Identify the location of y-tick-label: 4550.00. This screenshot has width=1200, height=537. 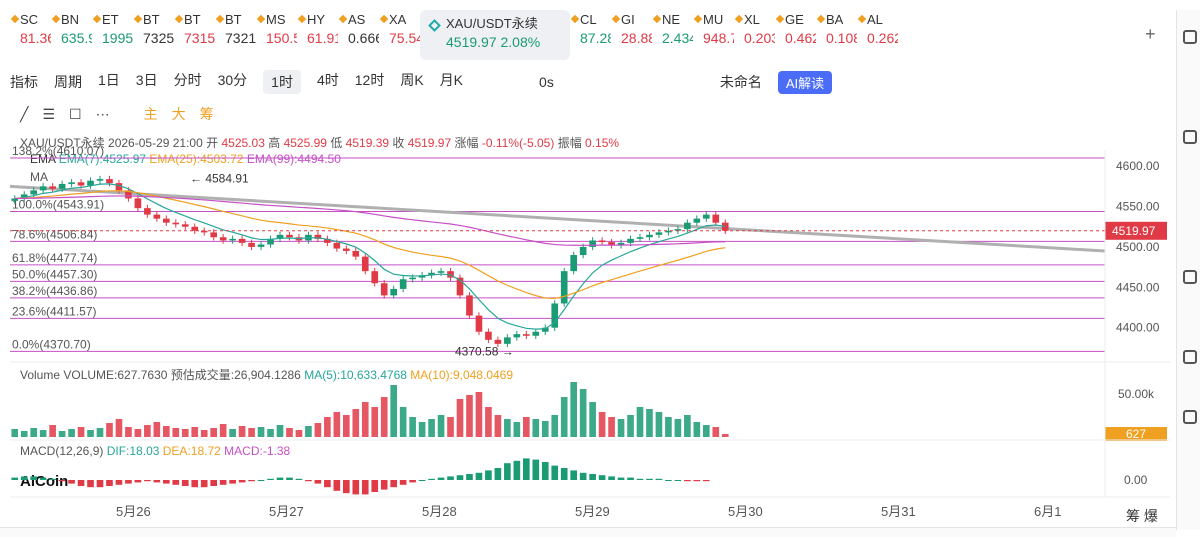
(1138, 207).